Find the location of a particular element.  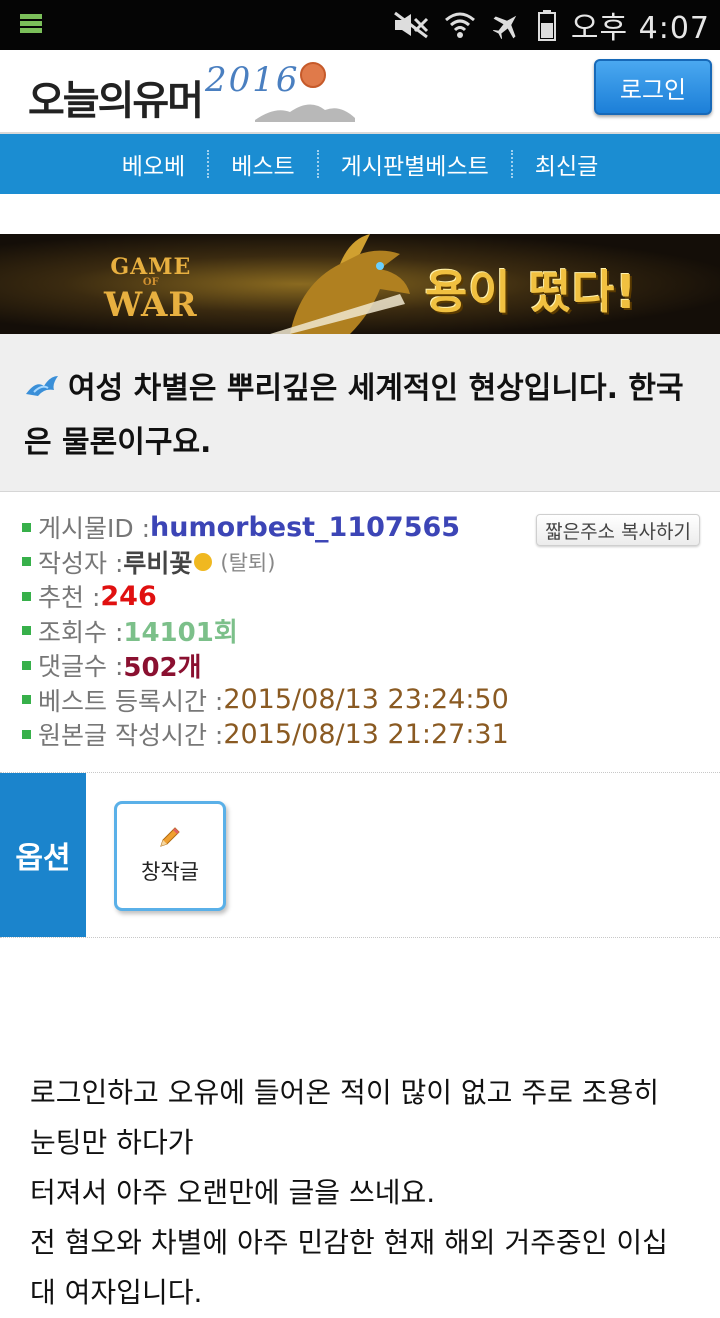

login-button: 로그인 is located at coordinates (653, 87).